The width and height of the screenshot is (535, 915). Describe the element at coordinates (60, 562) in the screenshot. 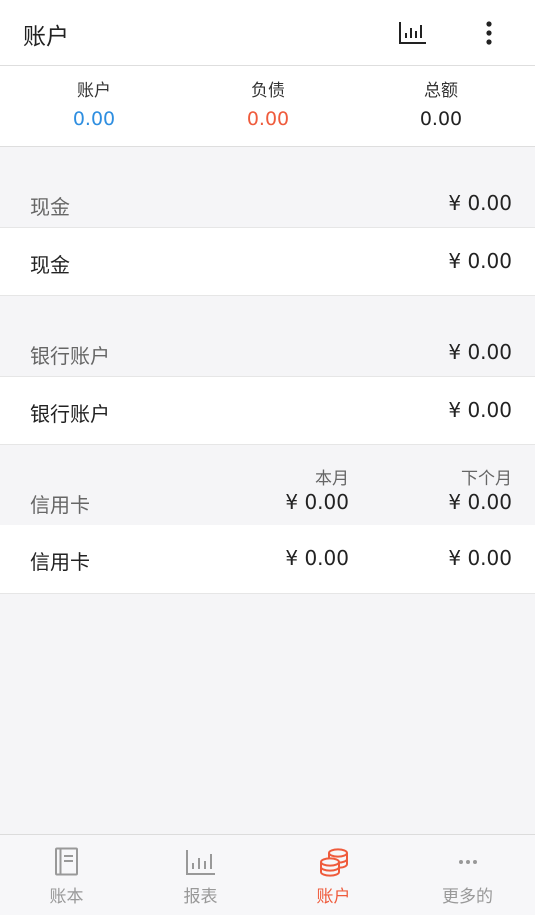

I see `account-name: 信用卡` at that location.